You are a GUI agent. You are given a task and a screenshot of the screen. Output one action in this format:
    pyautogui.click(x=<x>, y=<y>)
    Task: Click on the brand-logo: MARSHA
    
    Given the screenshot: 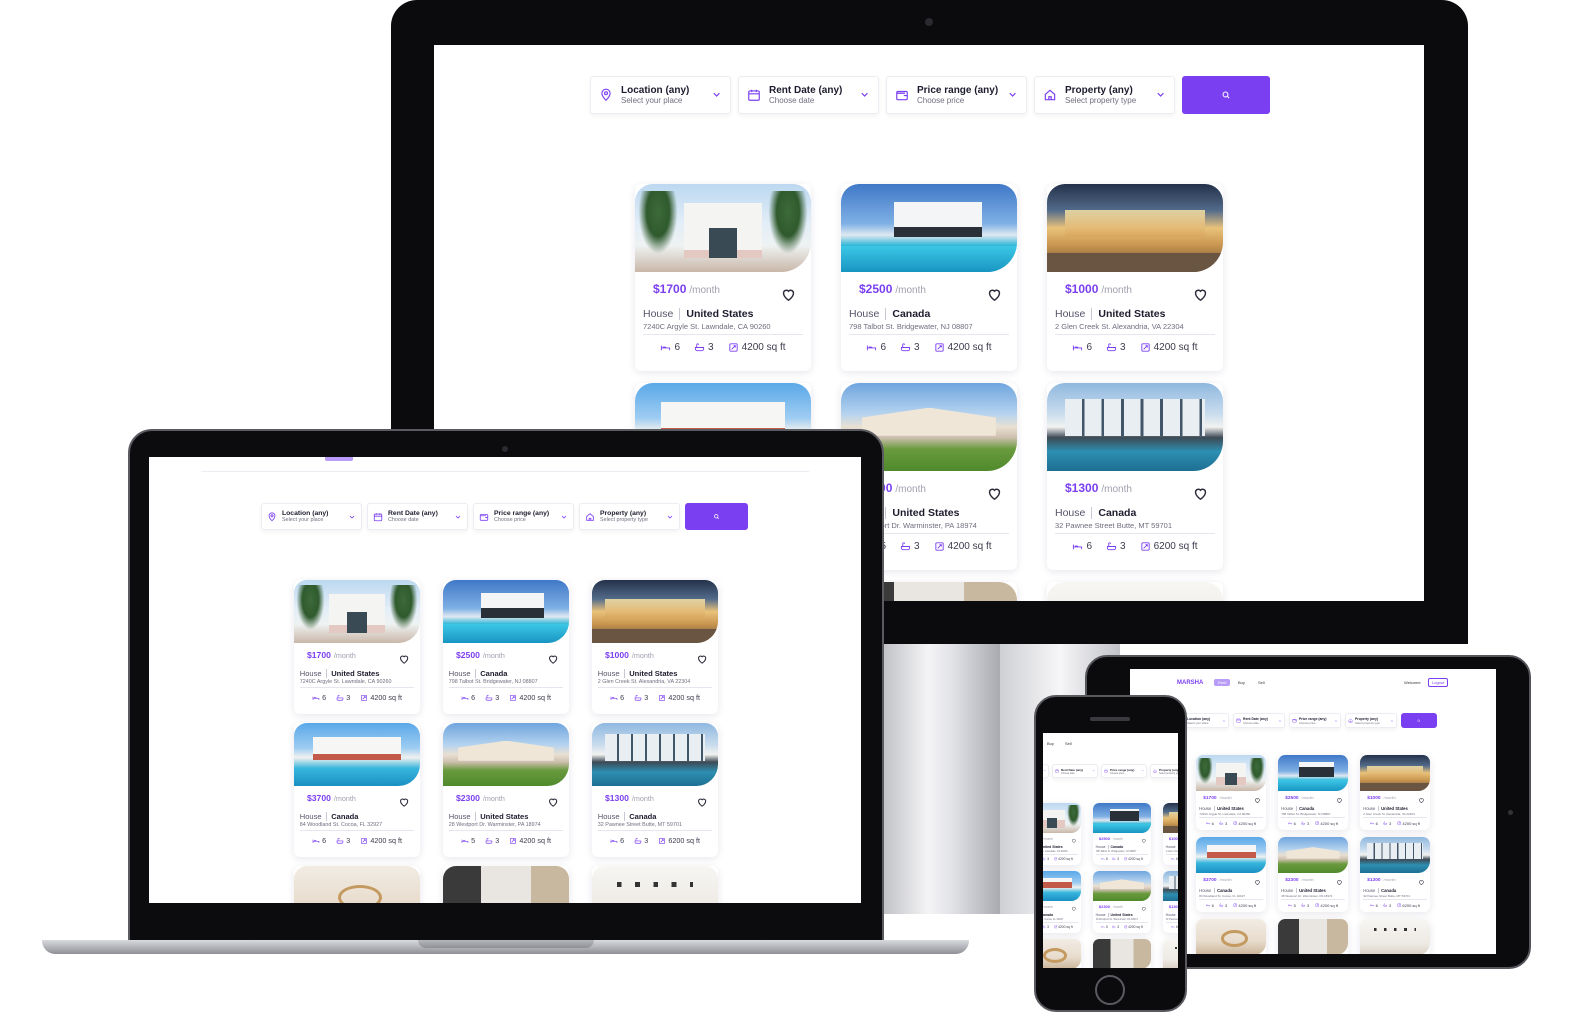 What is the action you would take?
    pyautogui.click(x=1190, y=683)
    